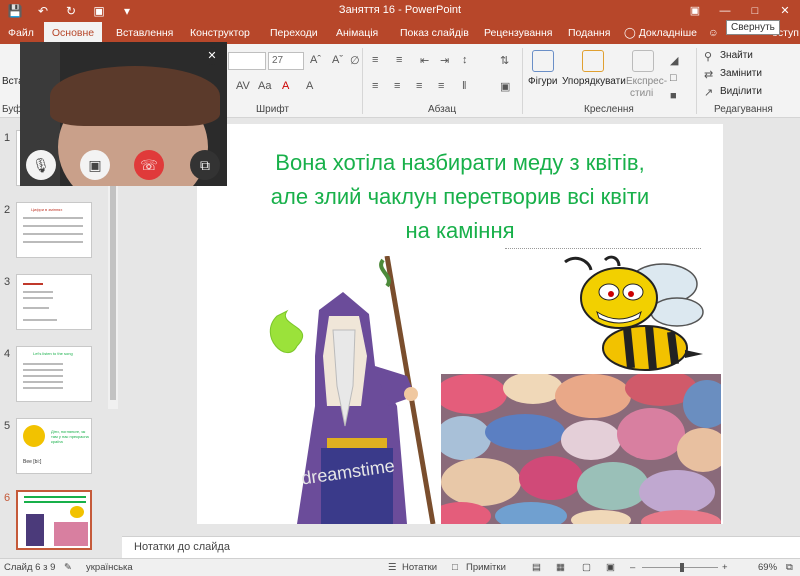  What do you see at coordinates (7, 354) in the screenshot?
I see `thumb-number: 4` at bounding box center [7, 354].